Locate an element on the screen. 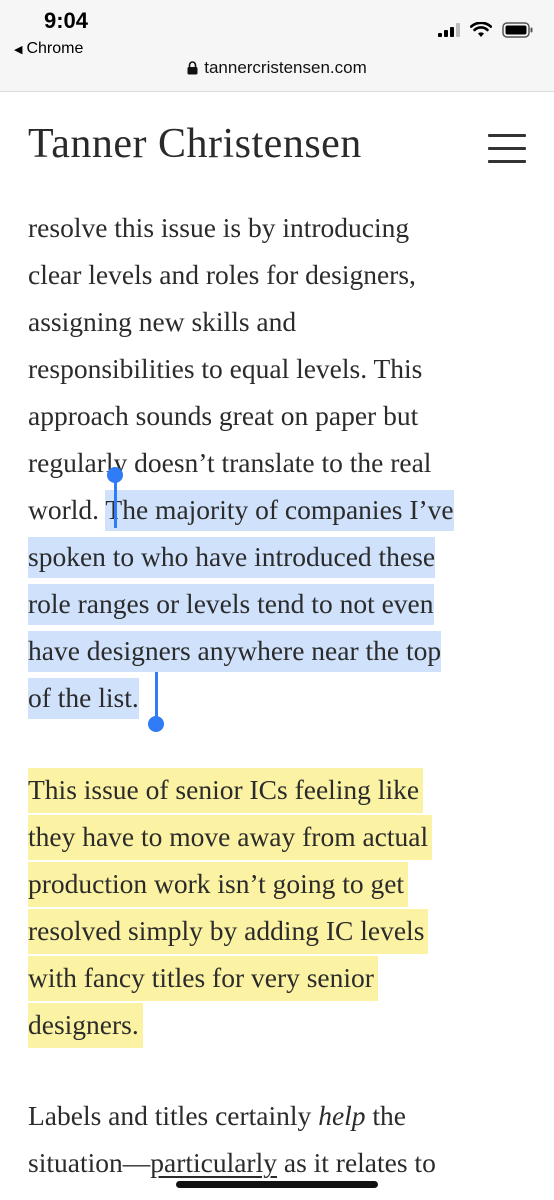  text-line: of the list. is located at coordinates (278, 697).